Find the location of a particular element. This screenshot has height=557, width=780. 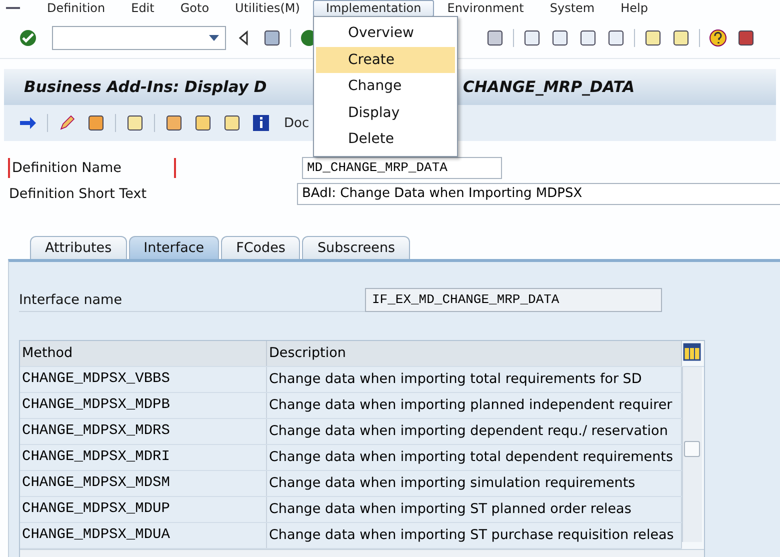

table-cell: Change data when importing ST purchase requisition releas is located at coordinates (474, 535).